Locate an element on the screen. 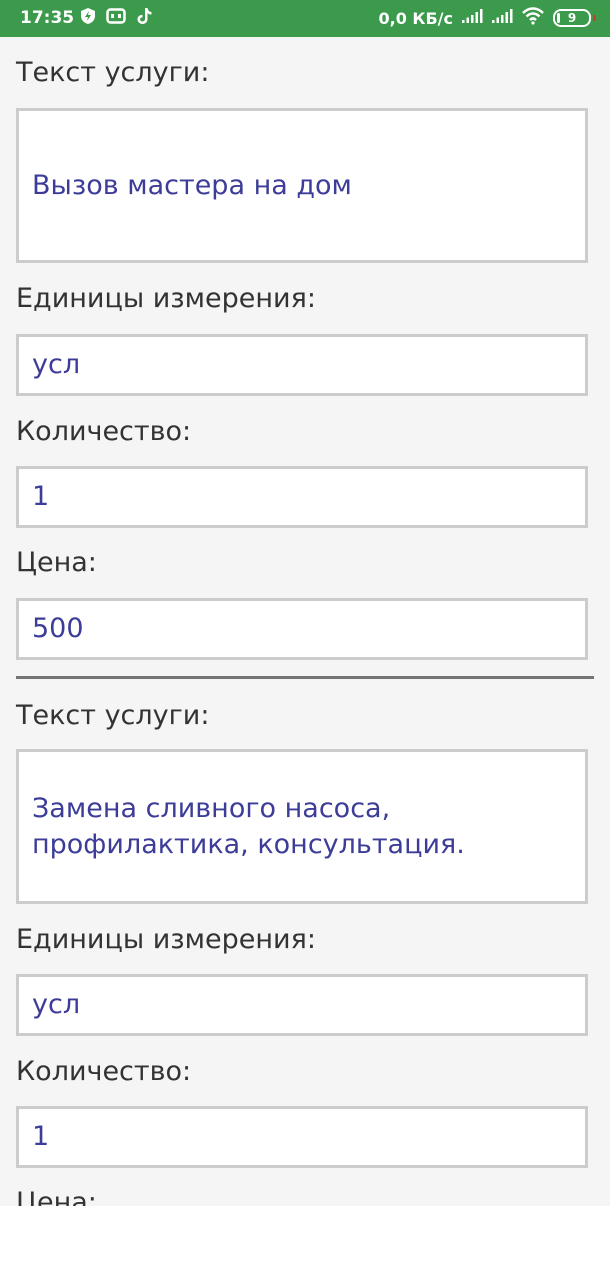 The height and width of the screenshot is (1280, 610). battery-tip is located at coordinates (594, 18).